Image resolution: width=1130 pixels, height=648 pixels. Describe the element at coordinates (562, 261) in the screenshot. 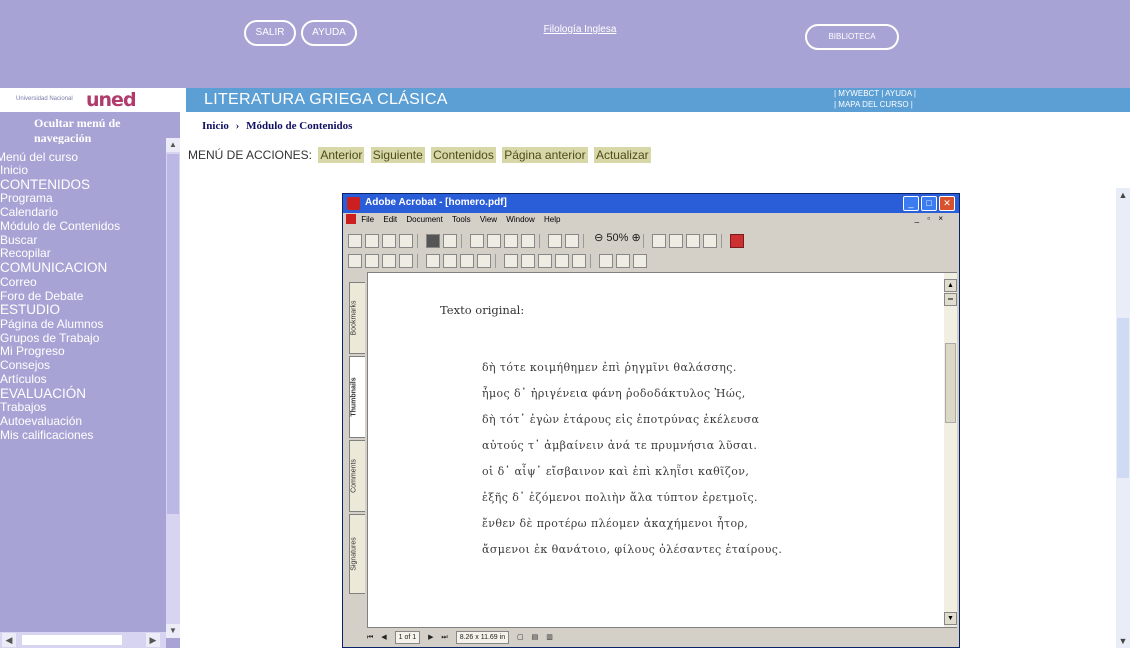

I see `movie-tool-icon` at that location.